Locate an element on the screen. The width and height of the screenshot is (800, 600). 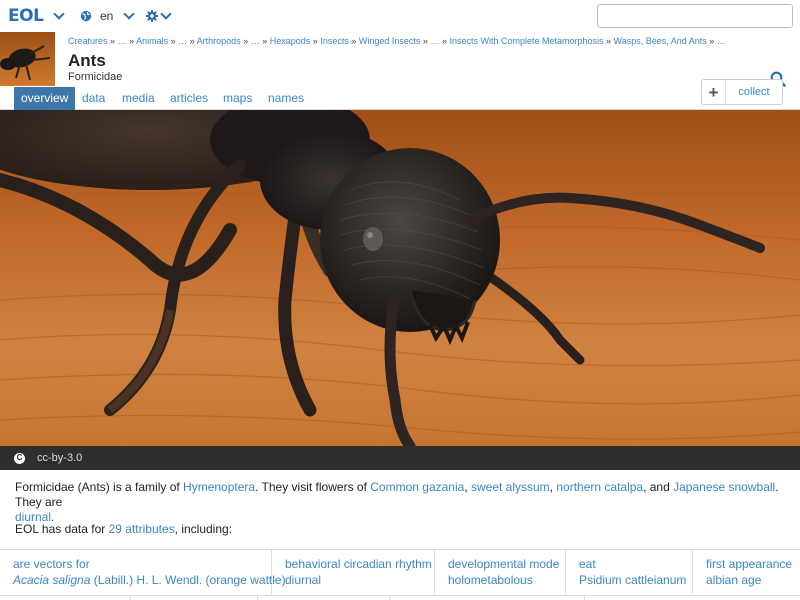
tab-bar: overview data media articles maps names is located at coordinates (400, 98).